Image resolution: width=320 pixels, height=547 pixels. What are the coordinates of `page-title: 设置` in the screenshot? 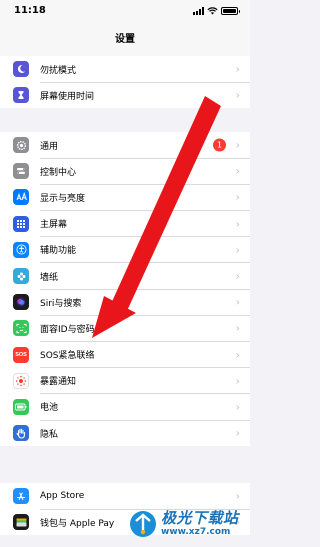 It's located at (125, 39).